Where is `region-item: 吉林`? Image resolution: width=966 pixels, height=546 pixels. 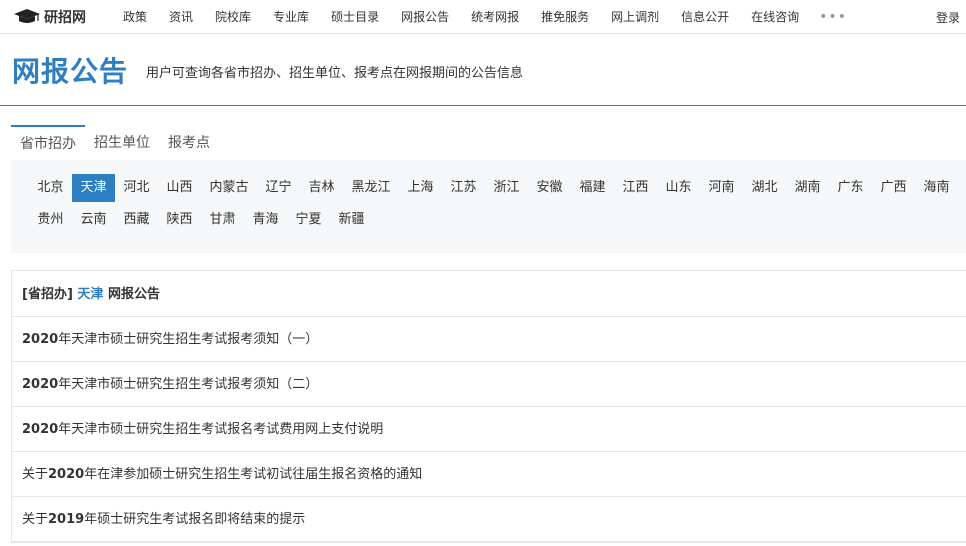 region-item: 吉林 is located at coordinates (321, 188).